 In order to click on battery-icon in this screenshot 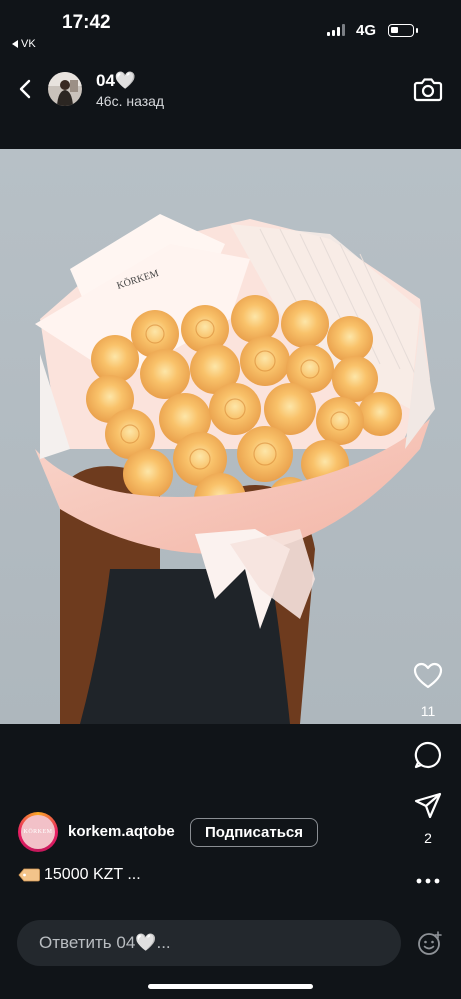, I will do `click(401, 30)`.